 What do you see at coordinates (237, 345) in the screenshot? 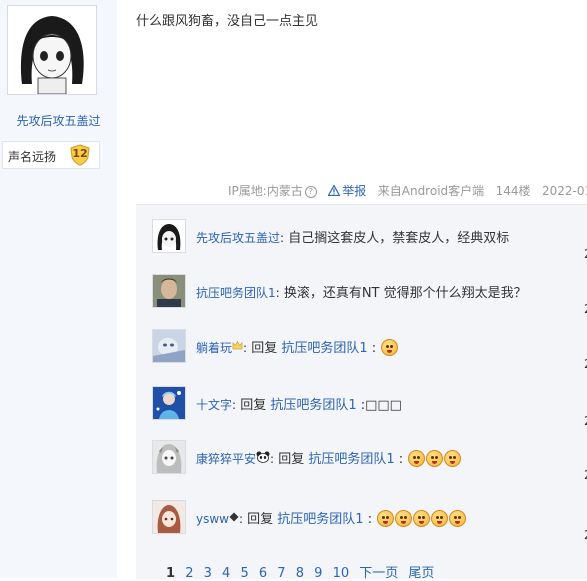
I see `crown-icon` at bounding box center [237, 345].